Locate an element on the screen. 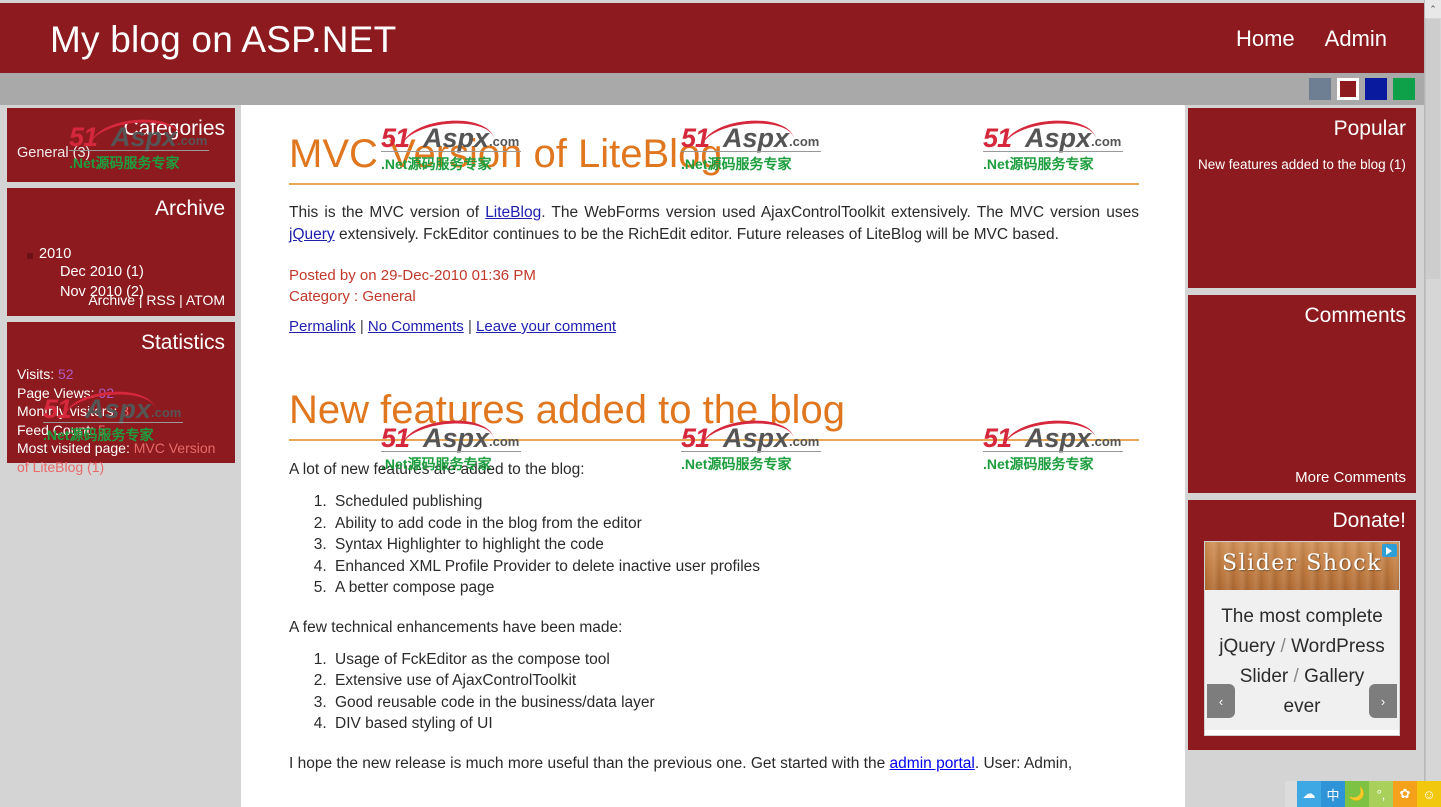  ad-next-button: › is located at coordinates (1383, 701).